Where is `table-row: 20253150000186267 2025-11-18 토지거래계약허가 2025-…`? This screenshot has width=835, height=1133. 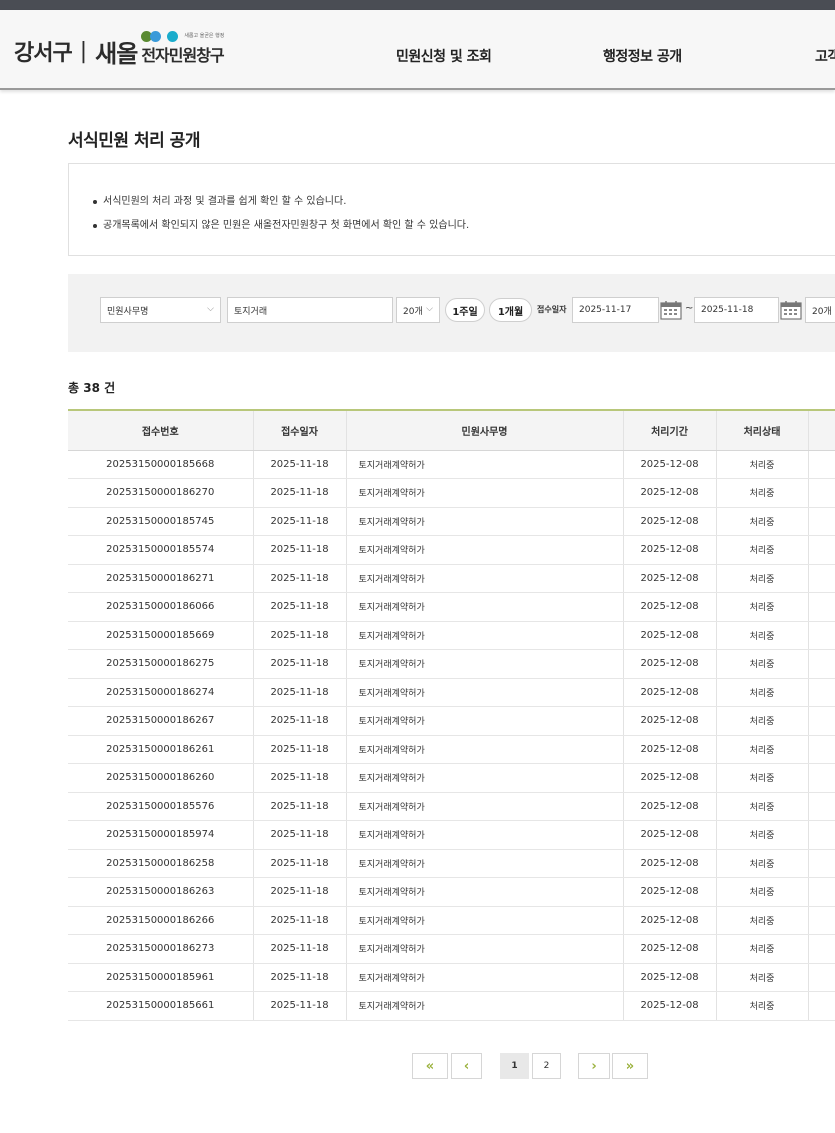
table-row: 20253150000186267 2025-11-18 토지거래계약허가 2025-… is located at coordinates (451, 721).